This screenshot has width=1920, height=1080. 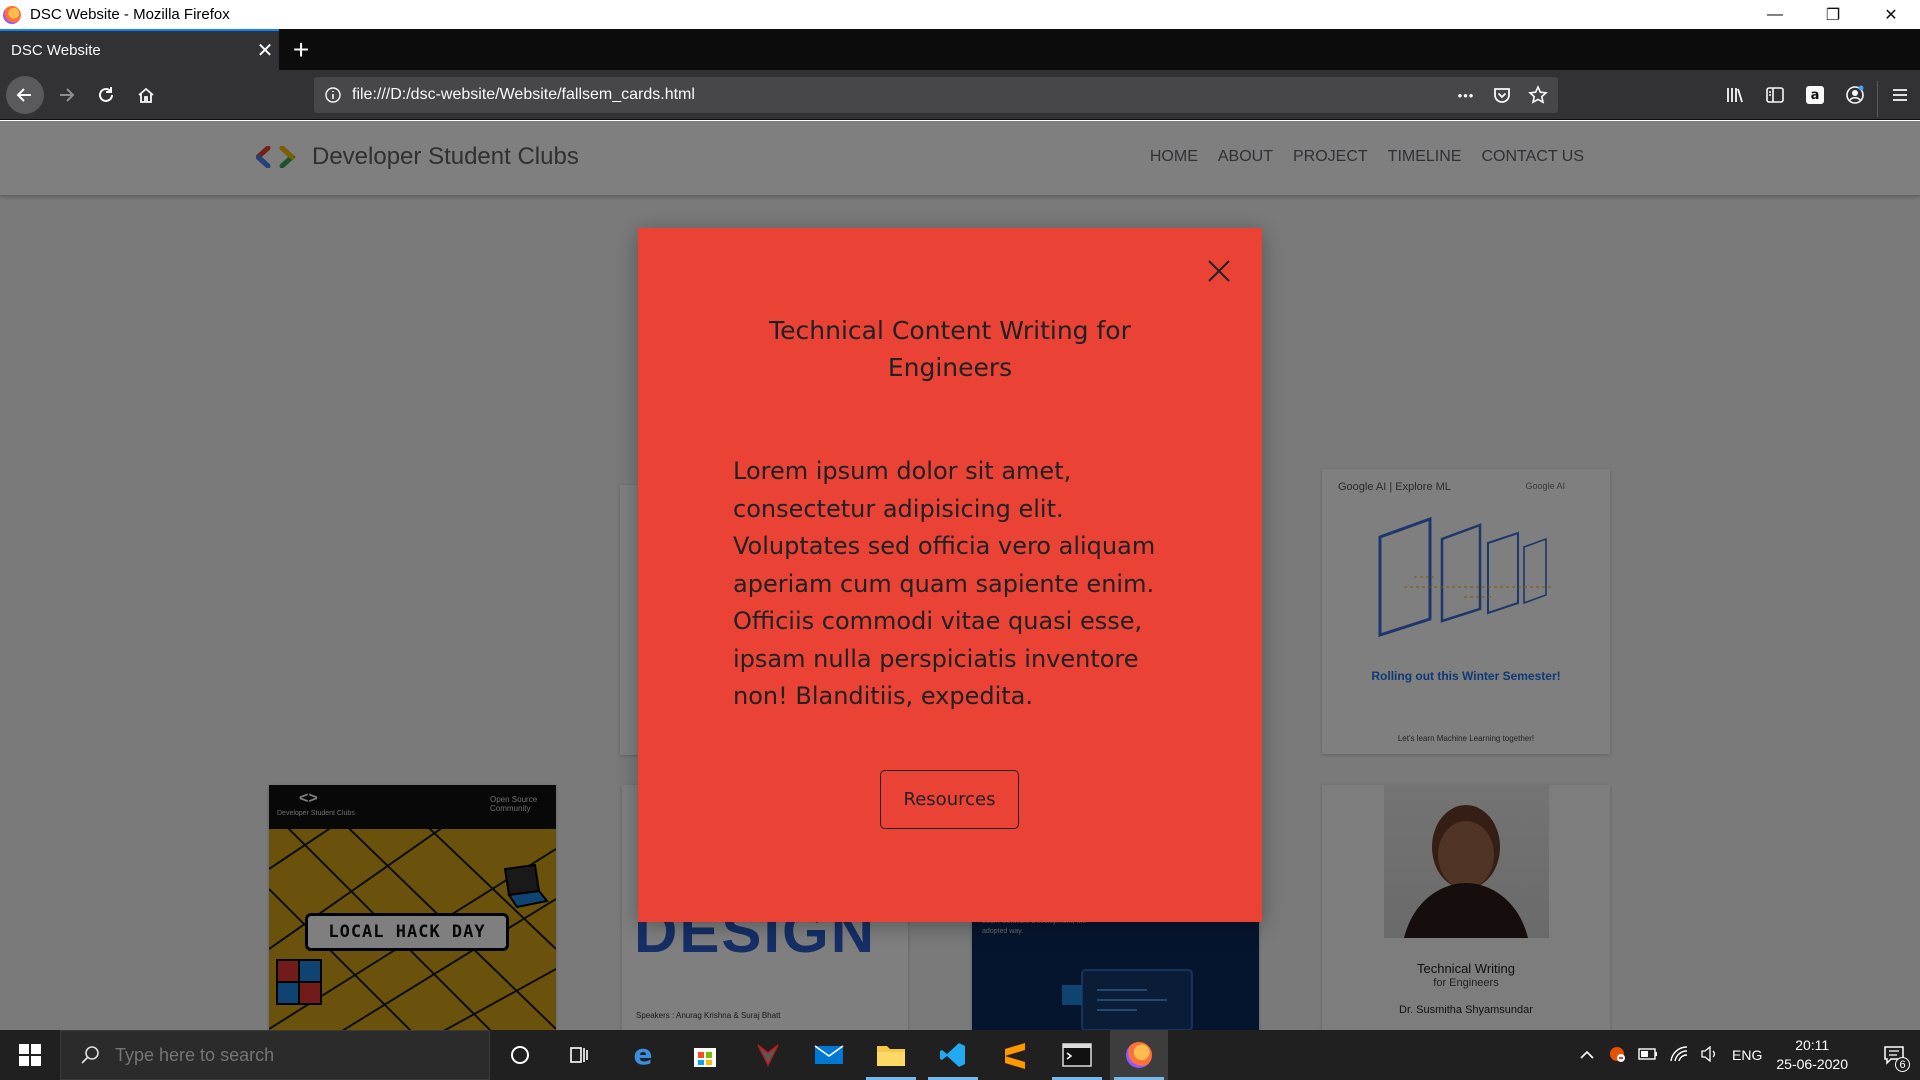 I want to click on new-tab-button: +, so click(x=301, y=49).